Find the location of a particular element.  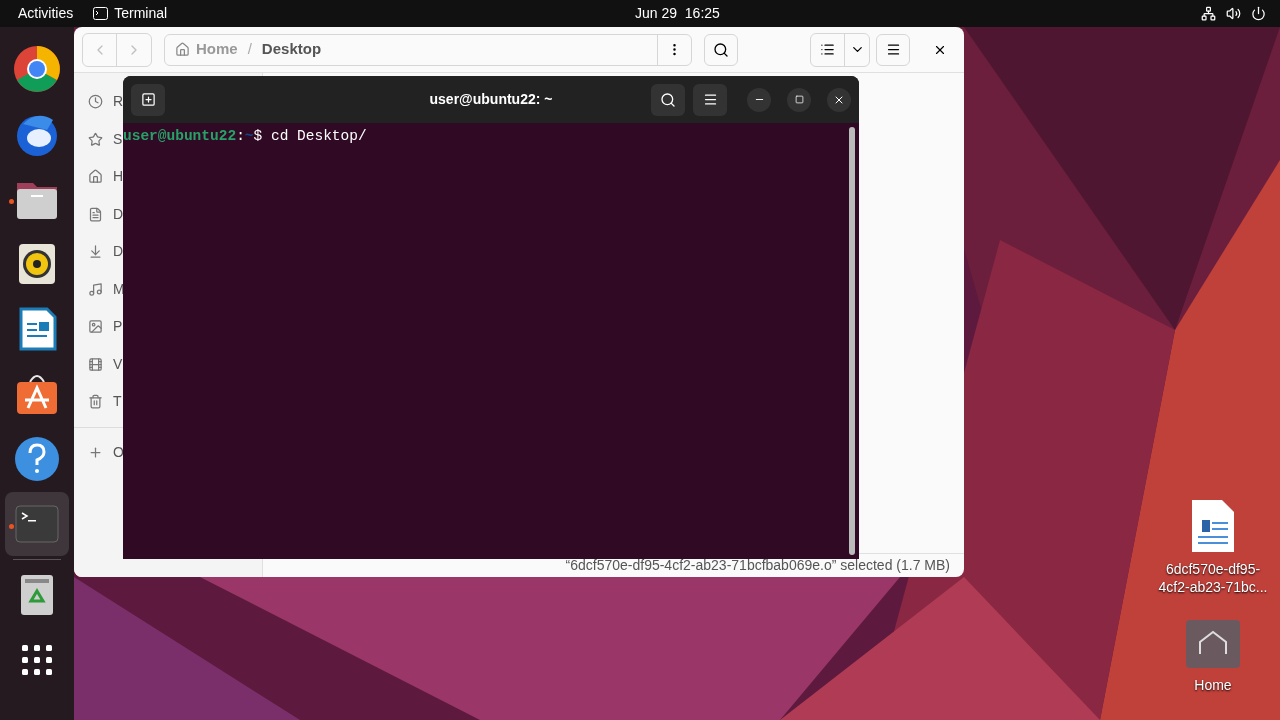

icon-label: Home is located at coordinates (1213, 685).